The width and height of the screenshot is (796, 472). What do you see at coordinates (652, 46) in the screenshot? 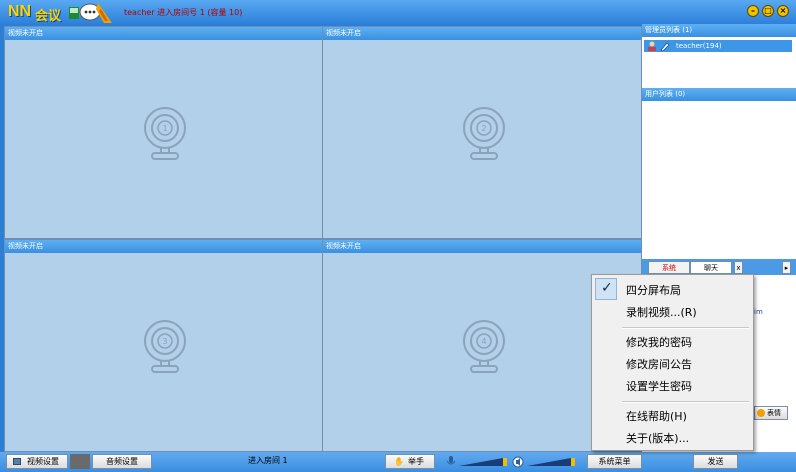
I see `user-icon` at bounding box center [652, 46].